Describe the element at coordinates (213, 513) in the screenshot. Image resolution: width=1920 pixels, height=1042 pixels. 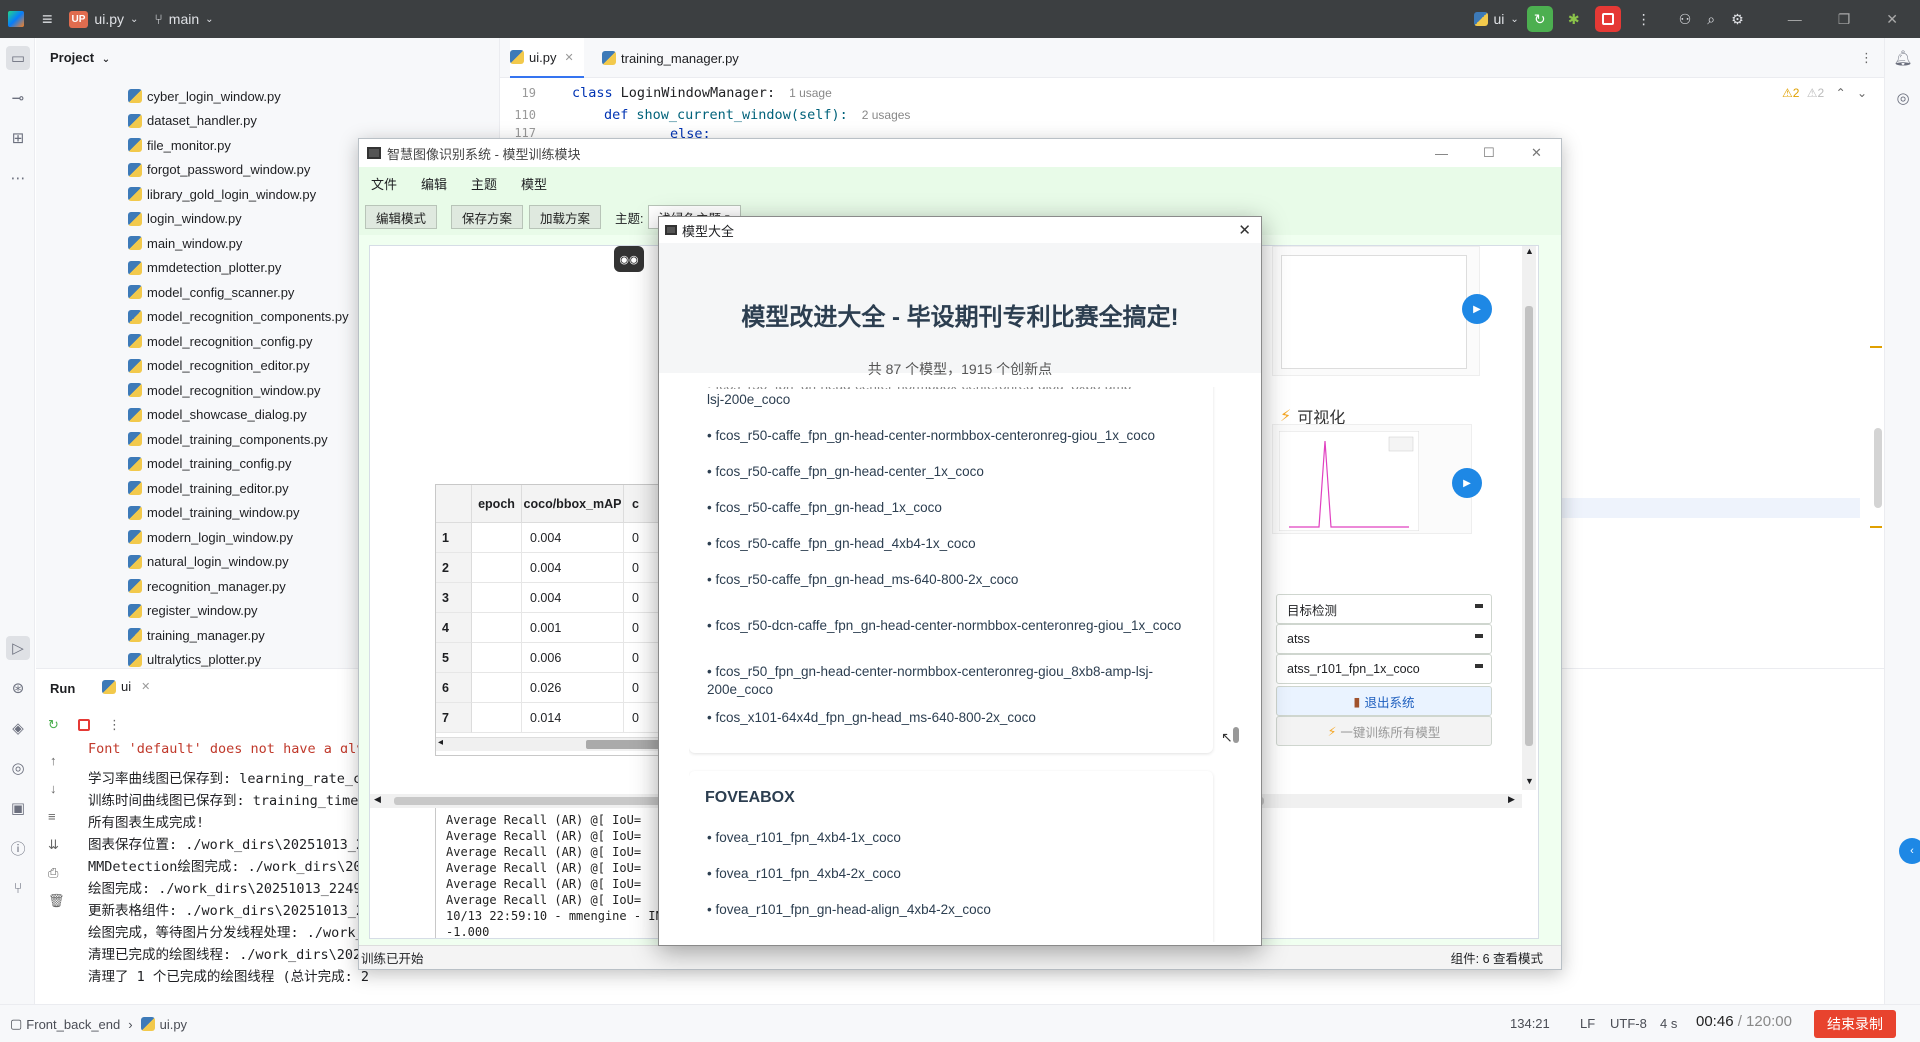
I see `file-tree-item: model_training_window.py` at that location.